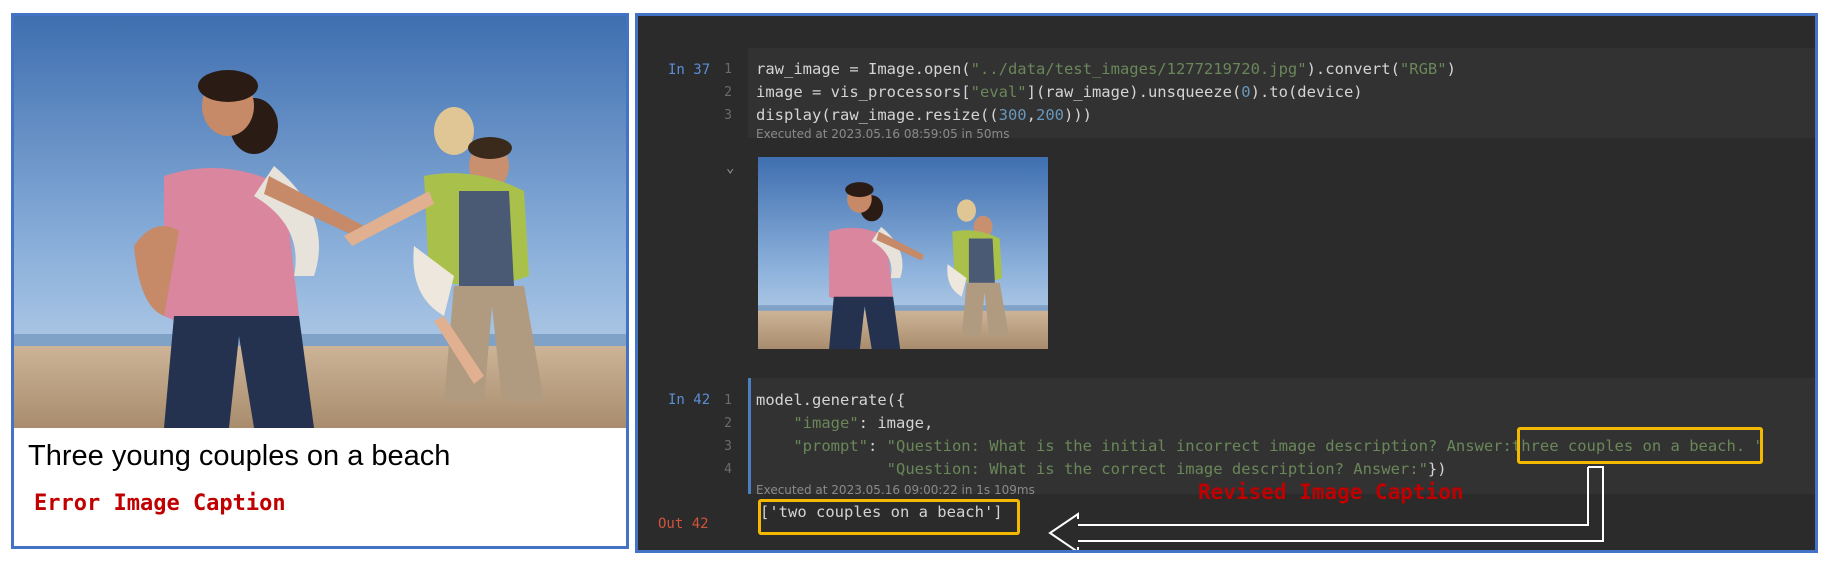  I want to click on image-caption: Three young couples on a beach, so click(239, 456).